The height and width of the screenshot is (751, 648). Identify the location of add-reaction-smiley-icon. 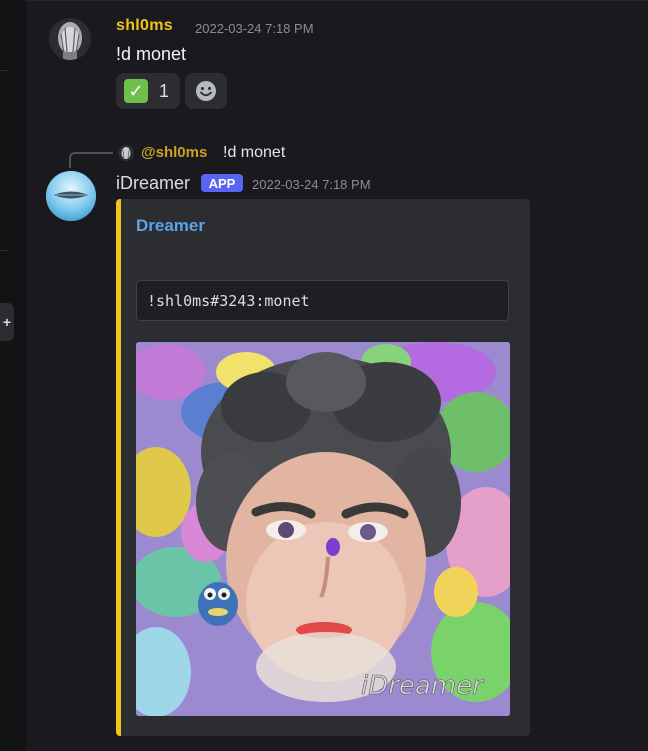
(206, 91).